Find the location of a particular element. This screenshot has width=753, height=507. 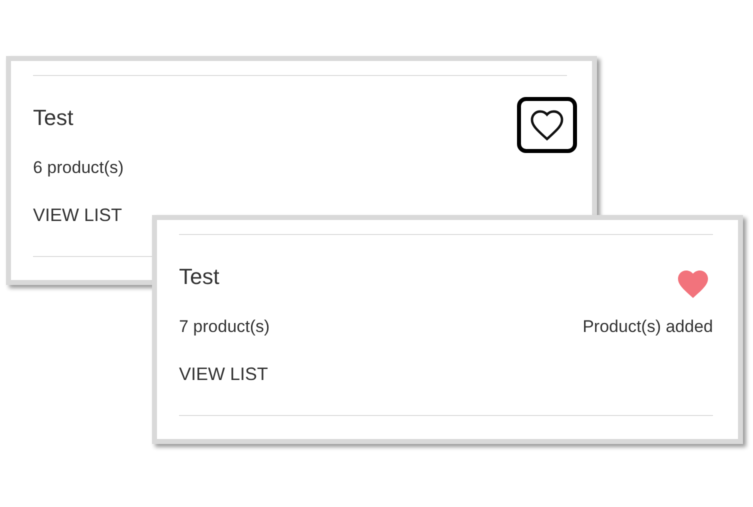

status-message: Product(s) added is located at coordinates (647, 327).